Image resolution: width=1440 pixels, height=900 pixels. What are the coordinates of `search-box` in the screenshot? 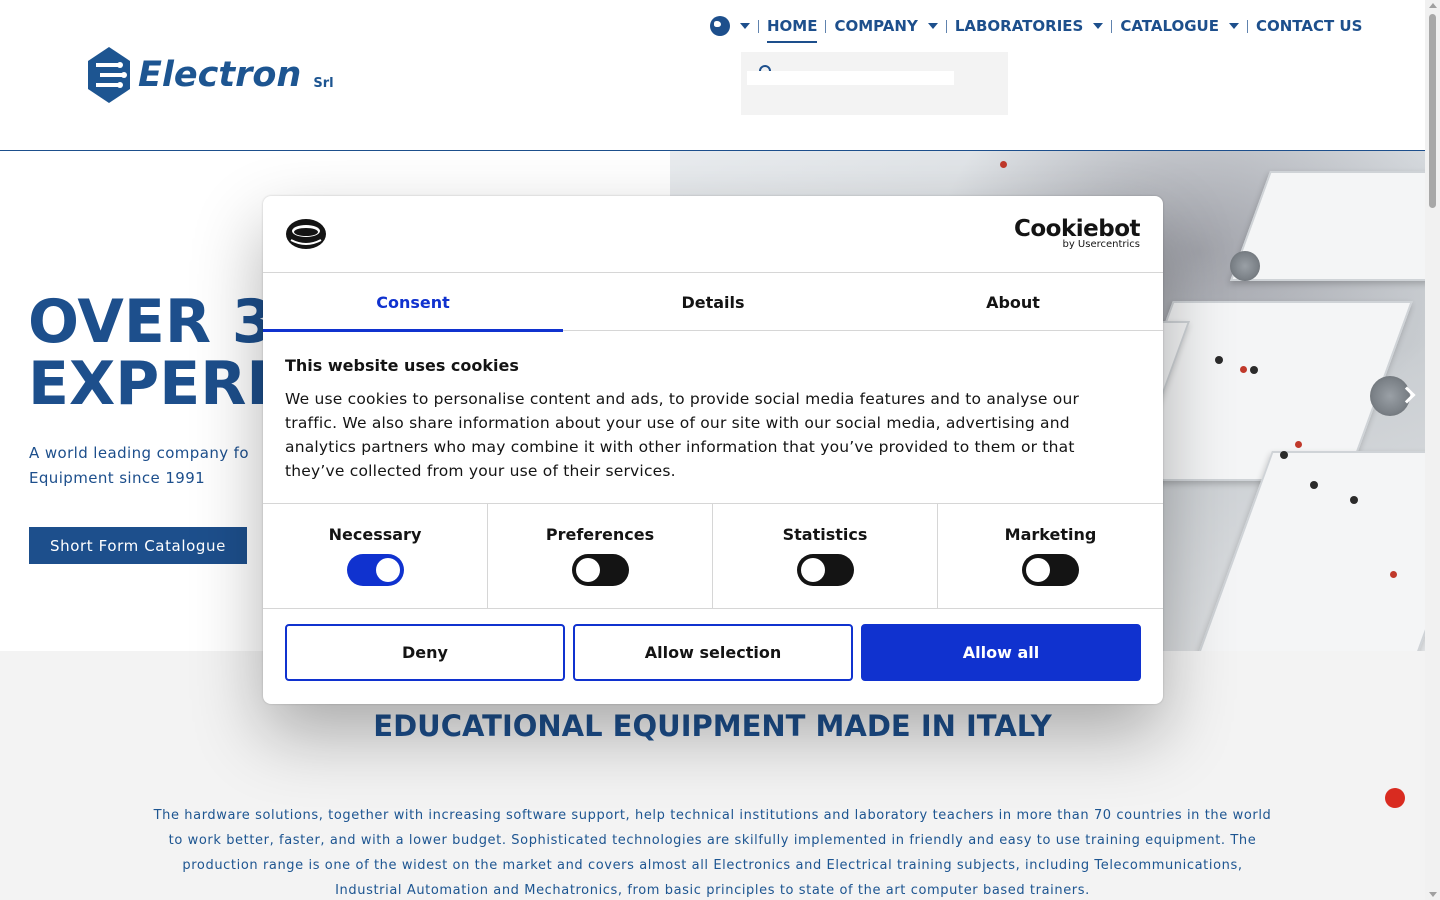 It's located at (874, 83).